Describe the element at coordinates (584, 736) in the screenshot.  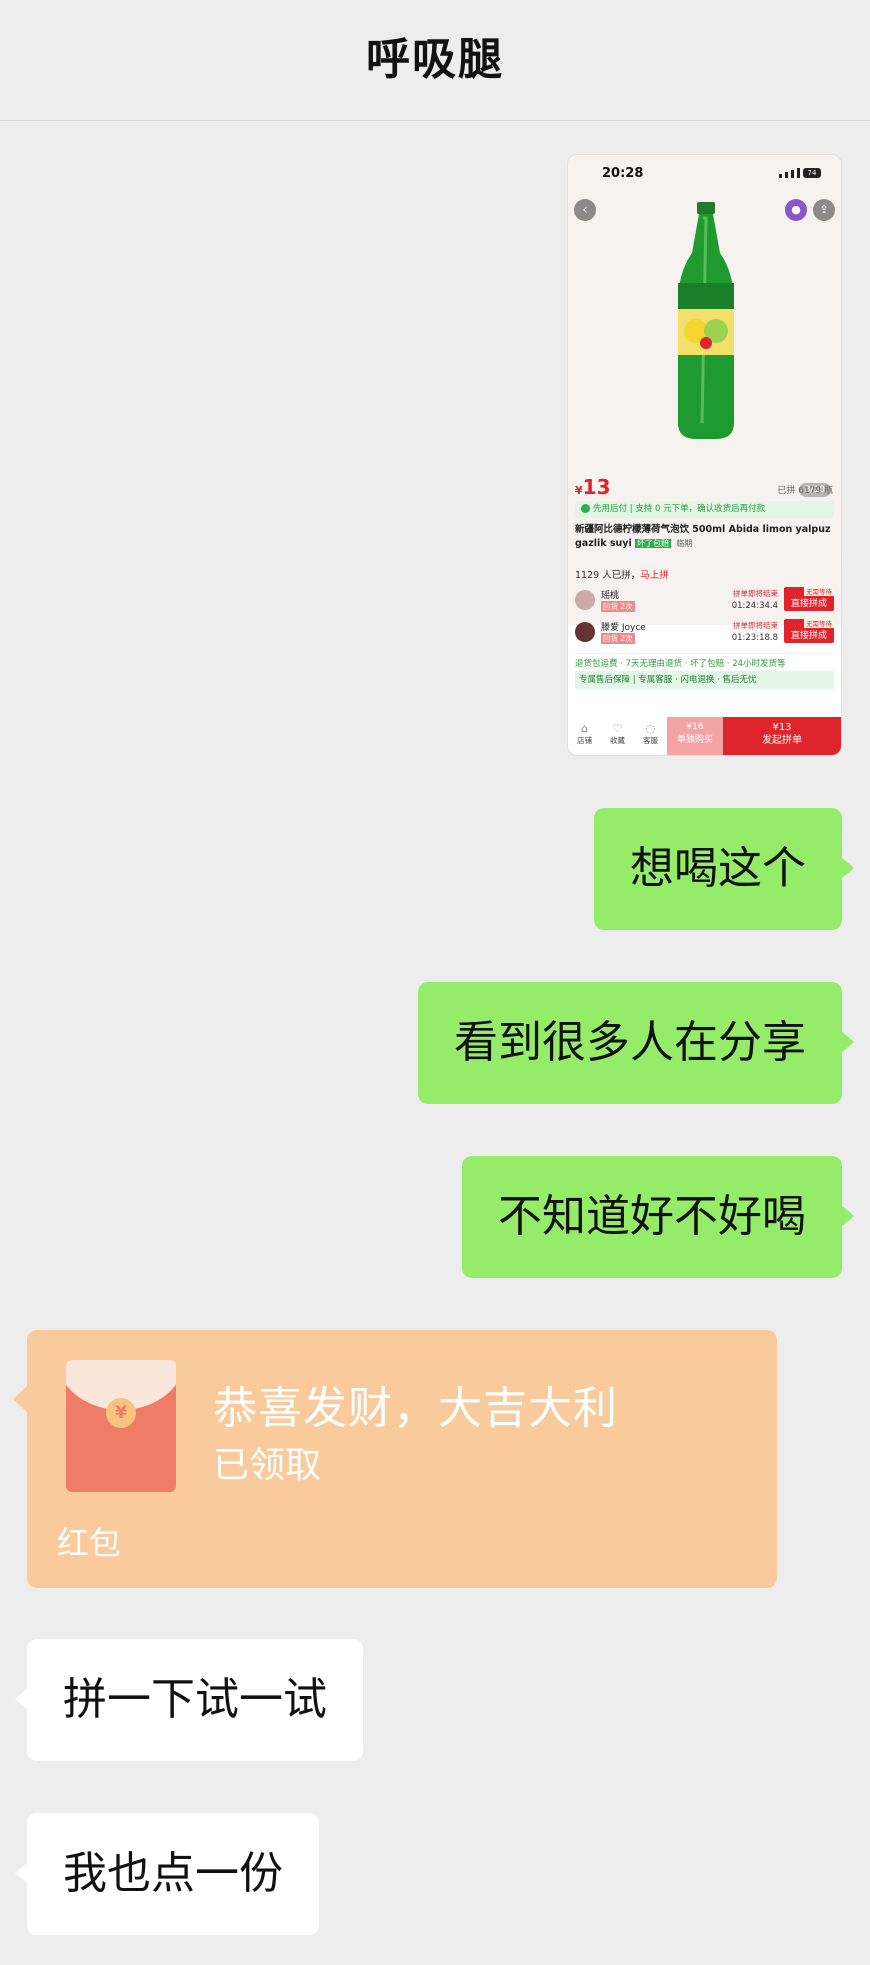
I see `store-tab: ⌂ 店铺` at that location.